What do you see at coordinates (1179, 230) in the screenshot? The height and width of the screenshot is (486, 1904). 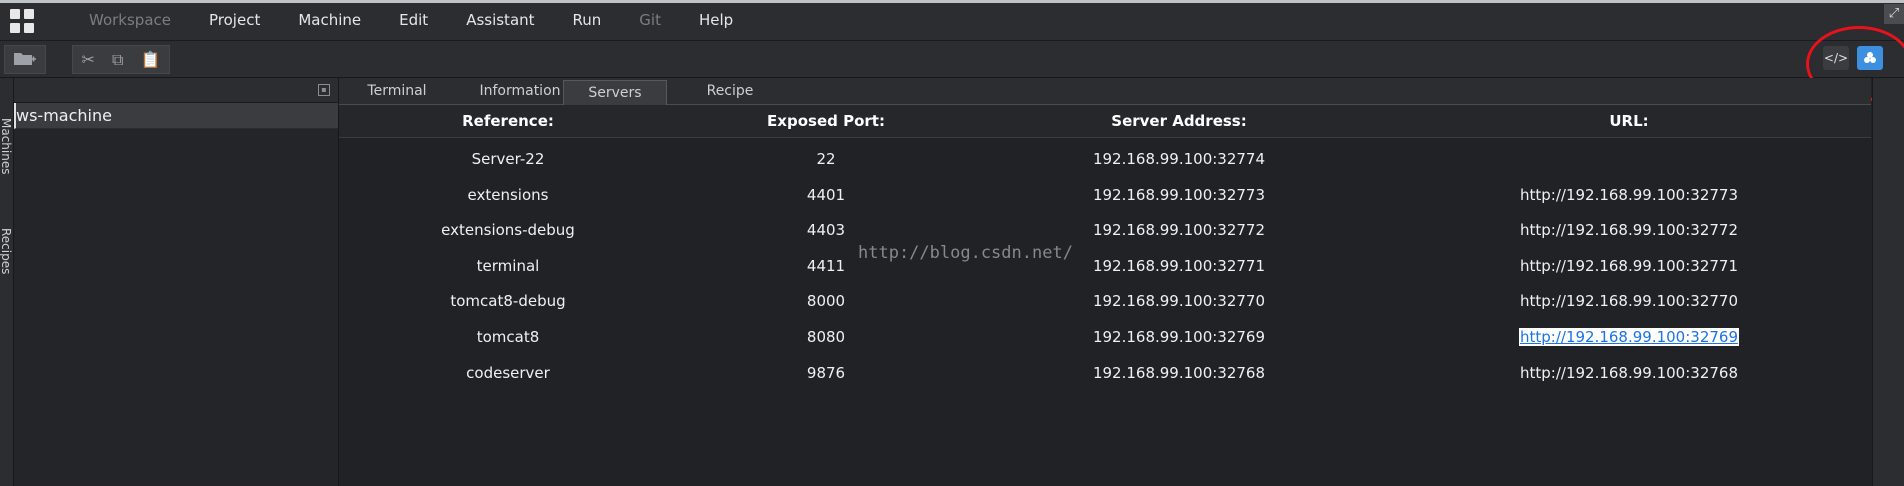 I see `cell-address: 192.168.99.100:32772` at bounding box center [1179, 230].